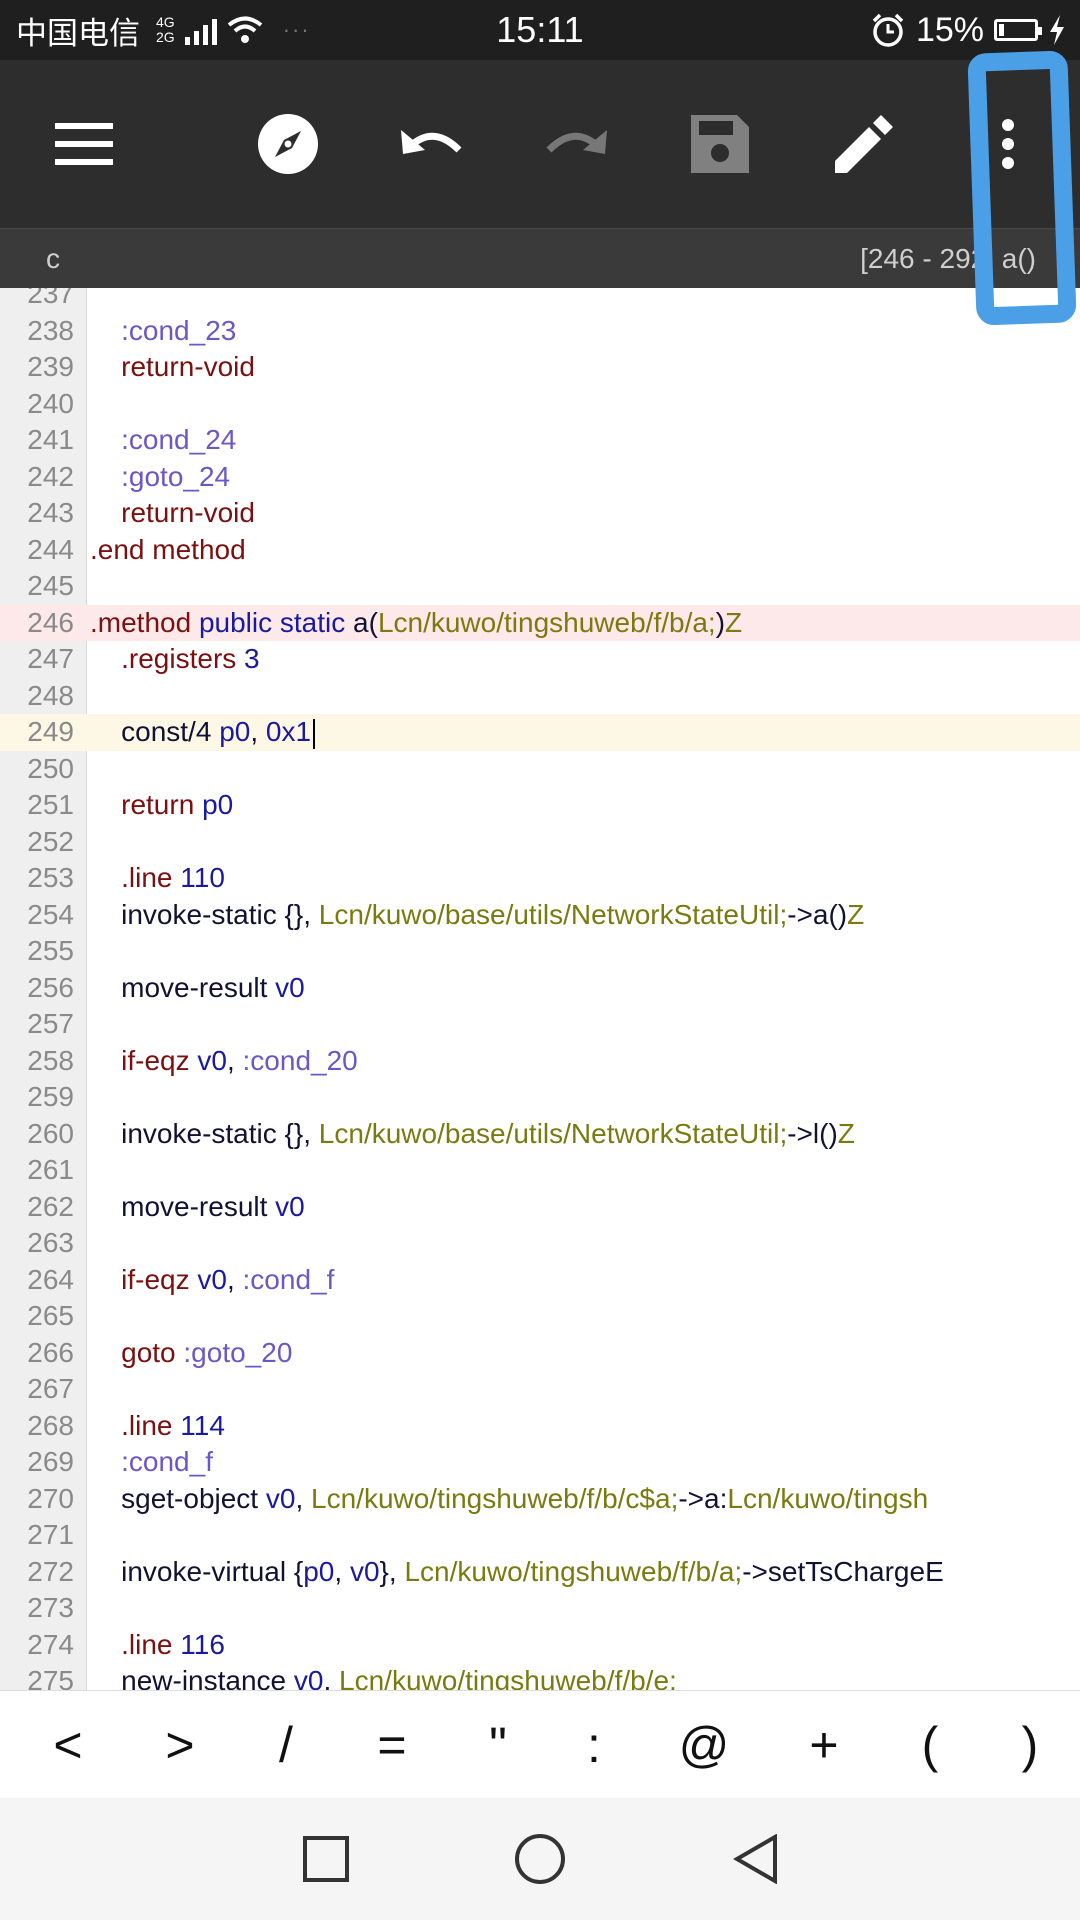  Describe the element at coordinates (540, 1280) in the screenshot. I see `code-line: 264 if-eqz v0, :cond_f` at that location.